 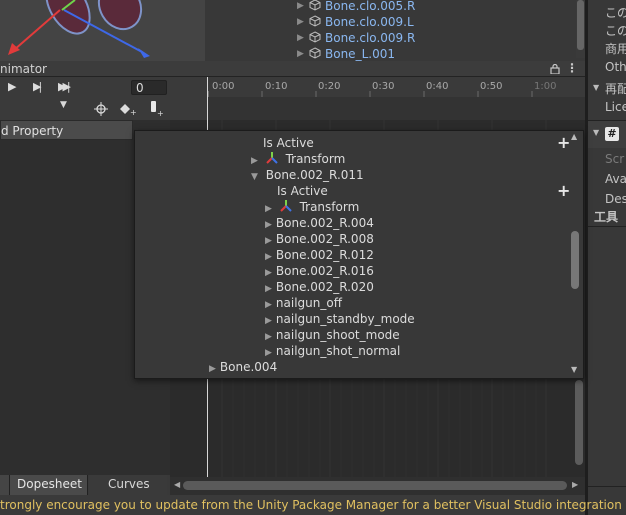 I want to click on add-property-label: d Property, so click(x=32, y=131).